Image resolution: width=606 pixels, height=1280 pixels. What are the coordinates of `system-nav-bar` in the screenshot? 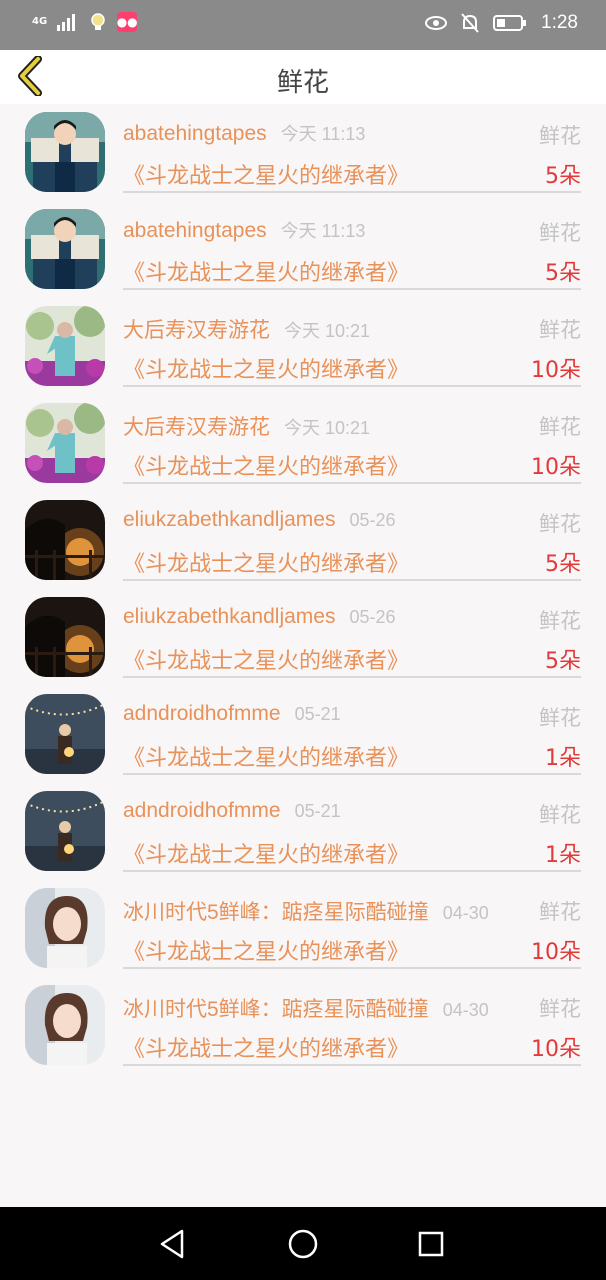 It's located at (303, 1243).